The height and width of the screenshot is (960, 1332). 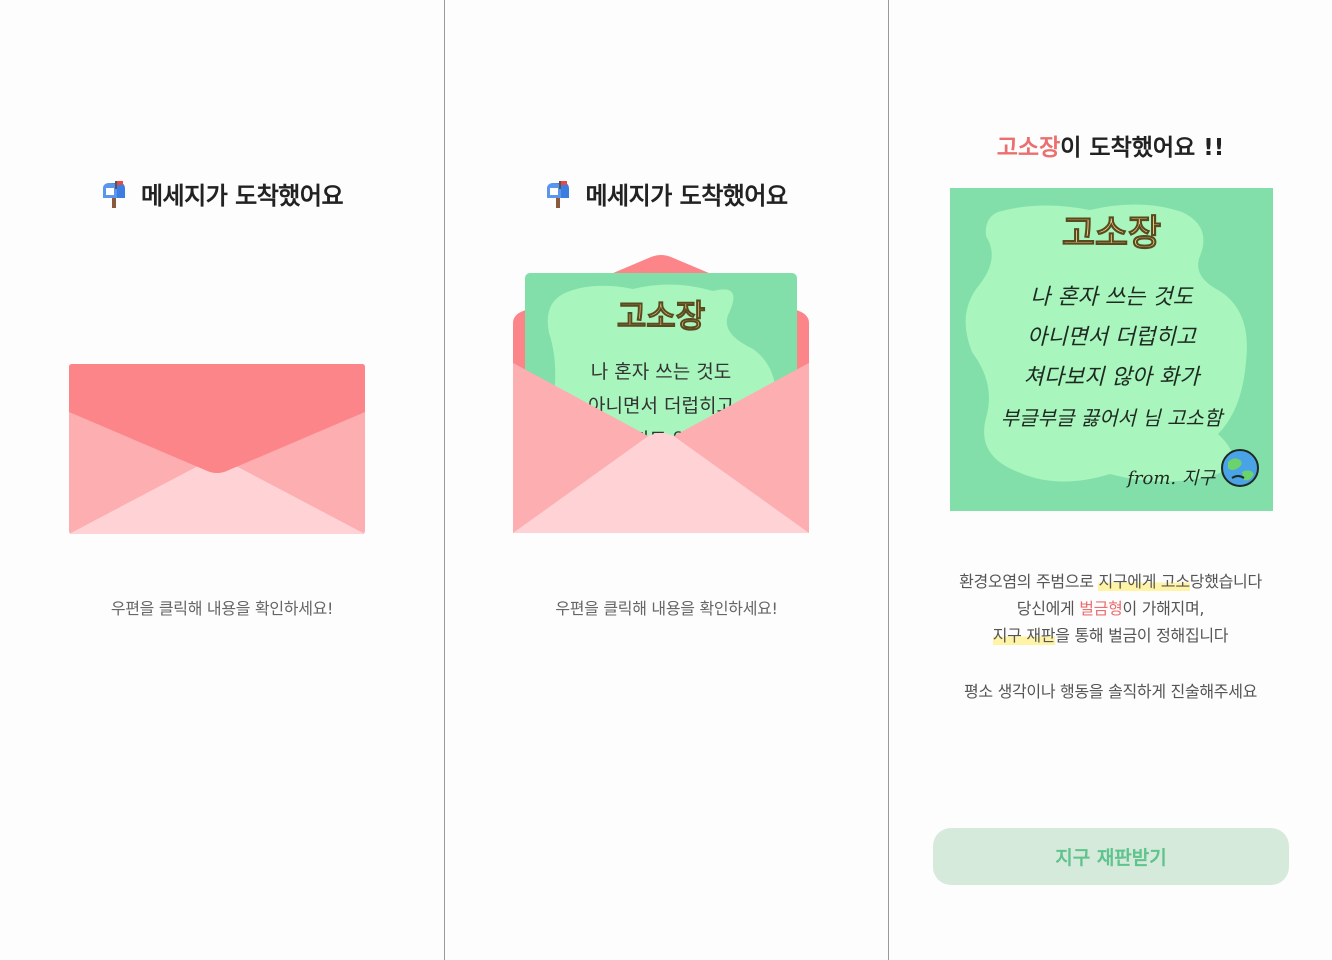 I want to click on title-rest: 이 도착했어요 !!, so click(x=1142, y=148).